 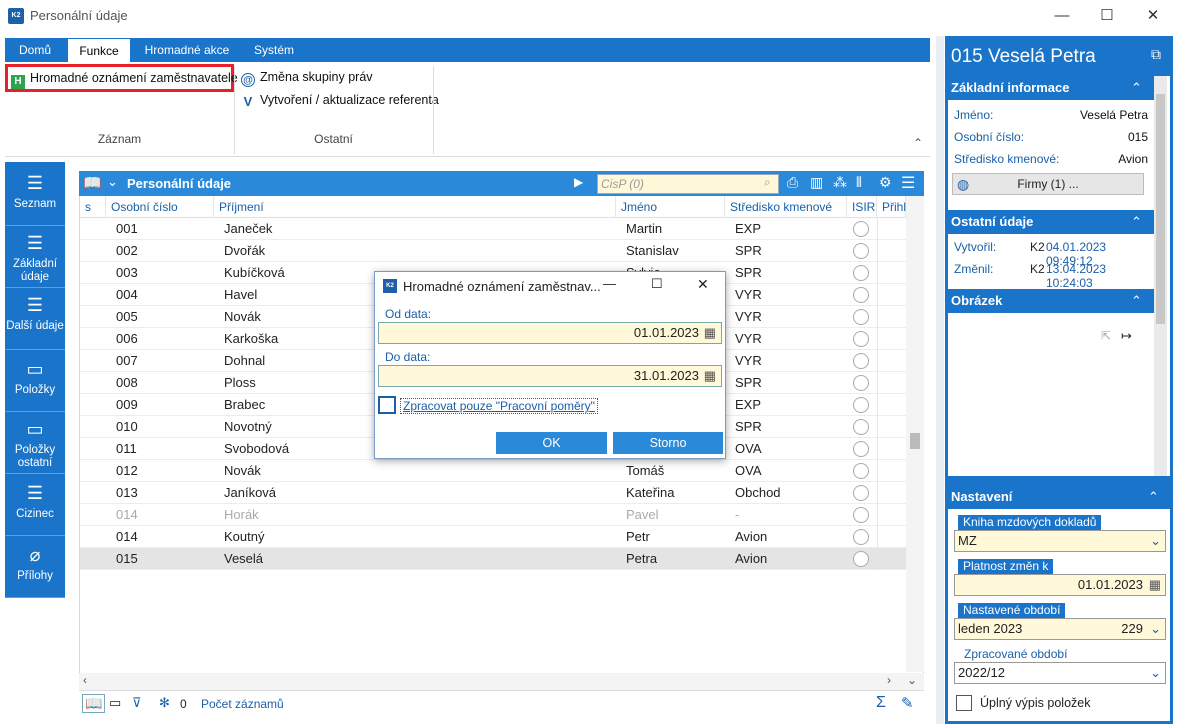 What do you see at coordinates (964, 703) in the screenshot?
I see `full-list-checkbox` at bounding box center [964, 703].